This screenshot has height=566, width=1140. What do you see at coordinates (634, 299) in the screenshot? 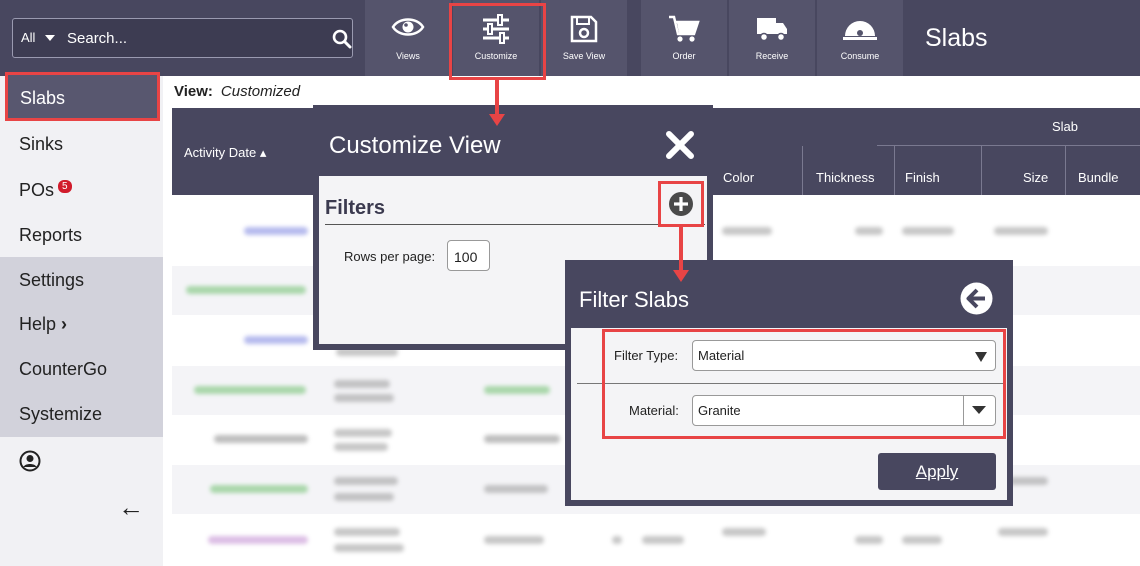
I see `filter-slabs-title: Filter Slabs` at bounding box center [634, 299].